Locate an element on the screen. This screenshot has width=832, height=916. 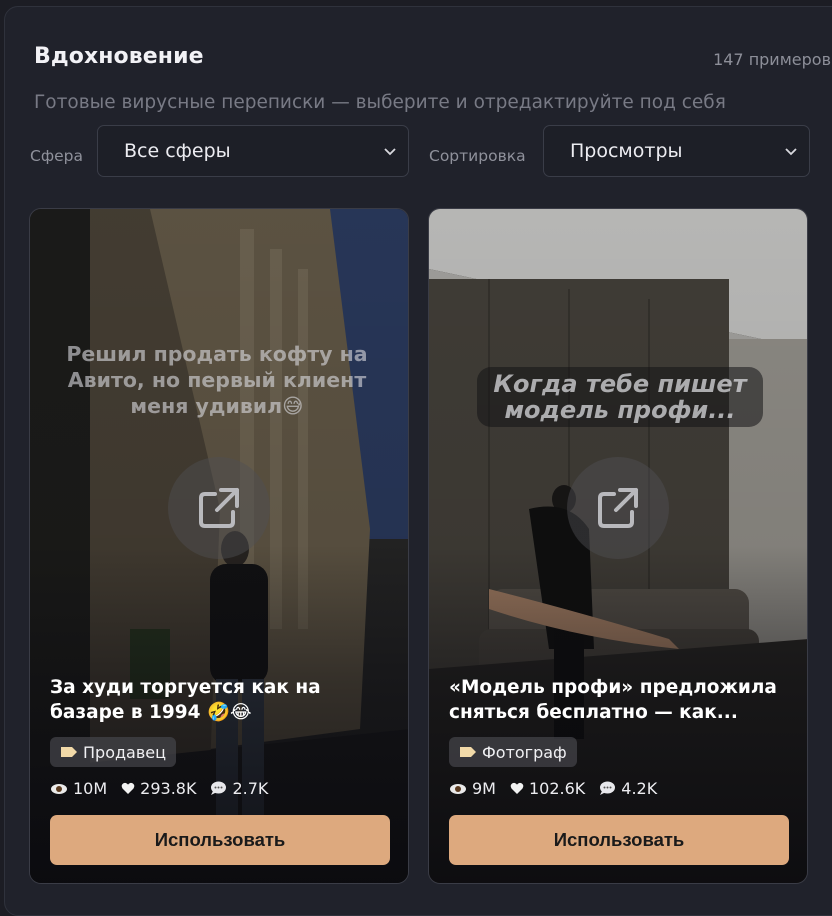
category-tag: Продавец is located at coordinates (113, 752).